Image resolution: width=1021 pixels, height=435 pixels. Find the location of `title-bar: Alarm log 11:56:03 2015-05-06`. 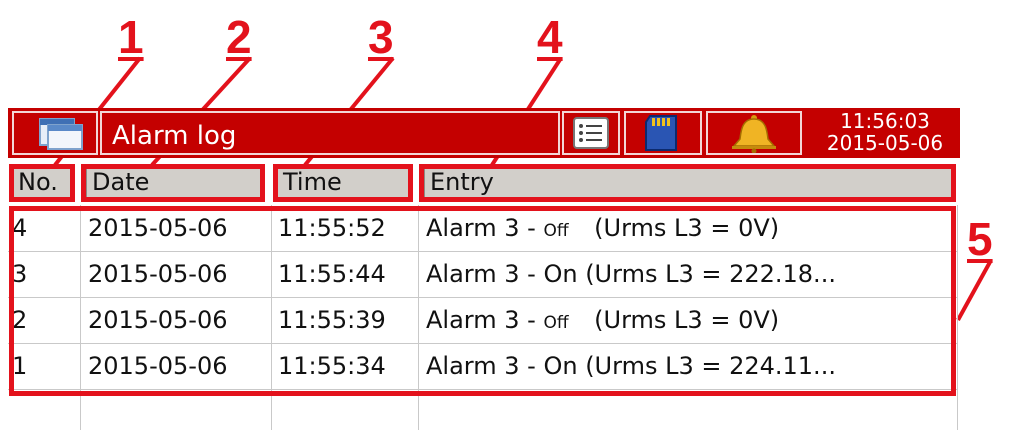

title-bar: Alarm log 11:56:03 2015-05-06 is located at coordinates (484, 133).